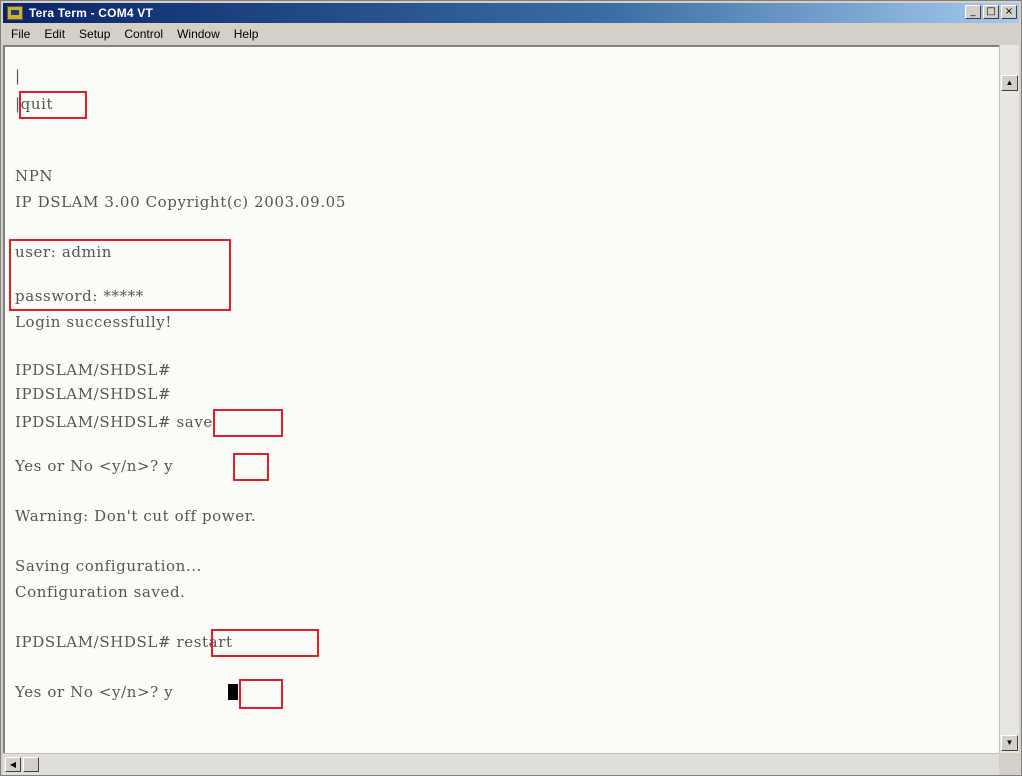  What do you see at coordinates (53, 105) in the screenshot?
I see `highlight-quit` at bounding box center [53, 105].